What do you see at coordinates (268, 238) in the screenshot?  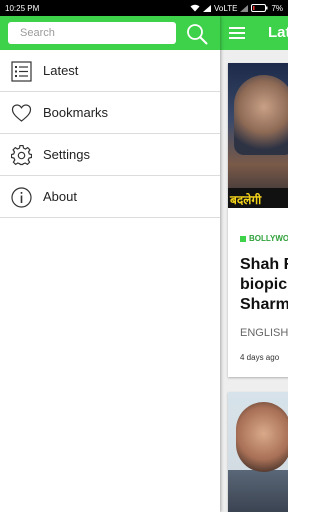 I see `category-label: BOLLYWOO` at bounding box center [268, 238].